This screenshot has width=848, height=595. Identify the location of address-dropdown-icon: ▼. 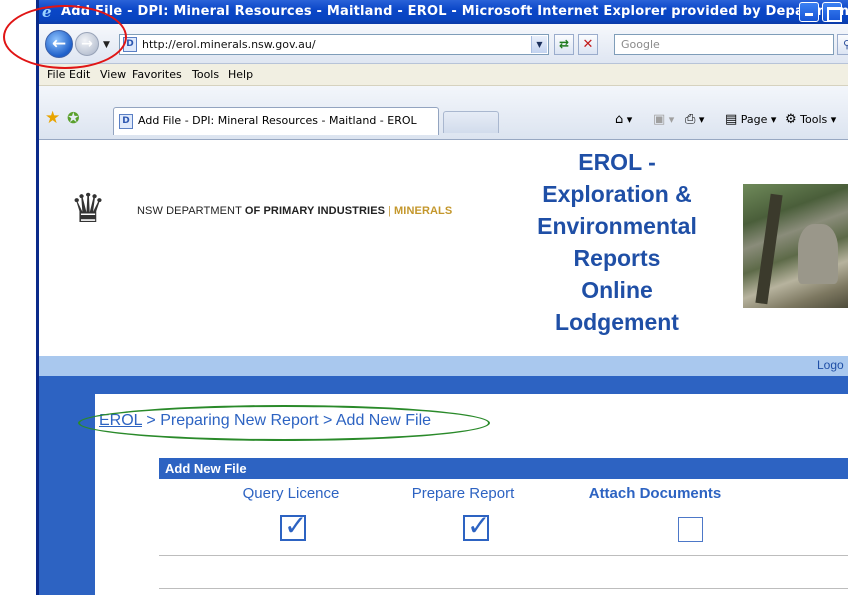
(539, 44).